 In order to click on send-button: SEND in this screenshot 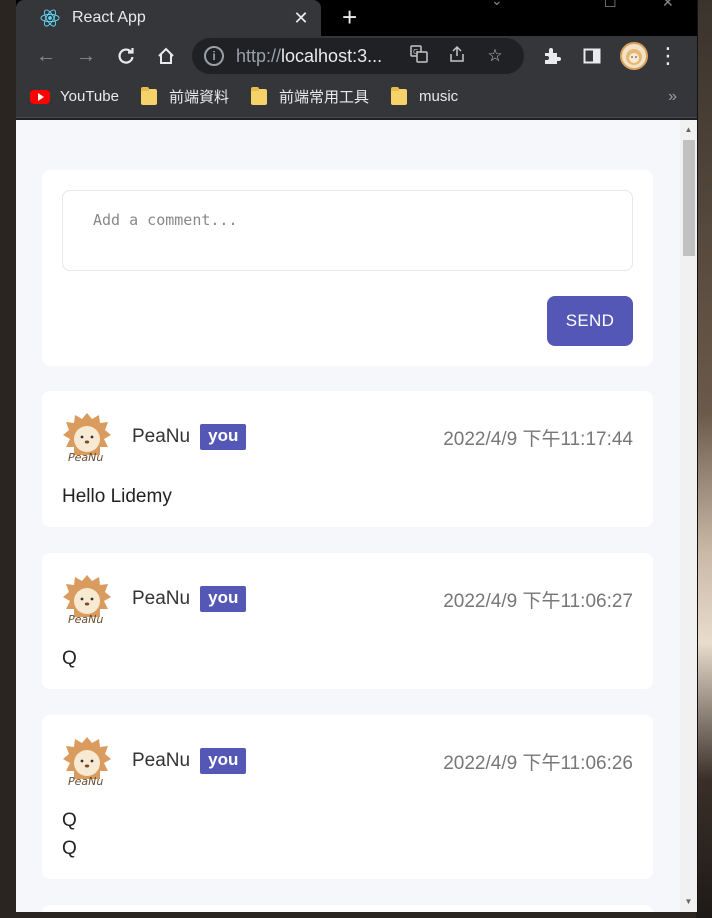, I will do `click(590, 321)`.